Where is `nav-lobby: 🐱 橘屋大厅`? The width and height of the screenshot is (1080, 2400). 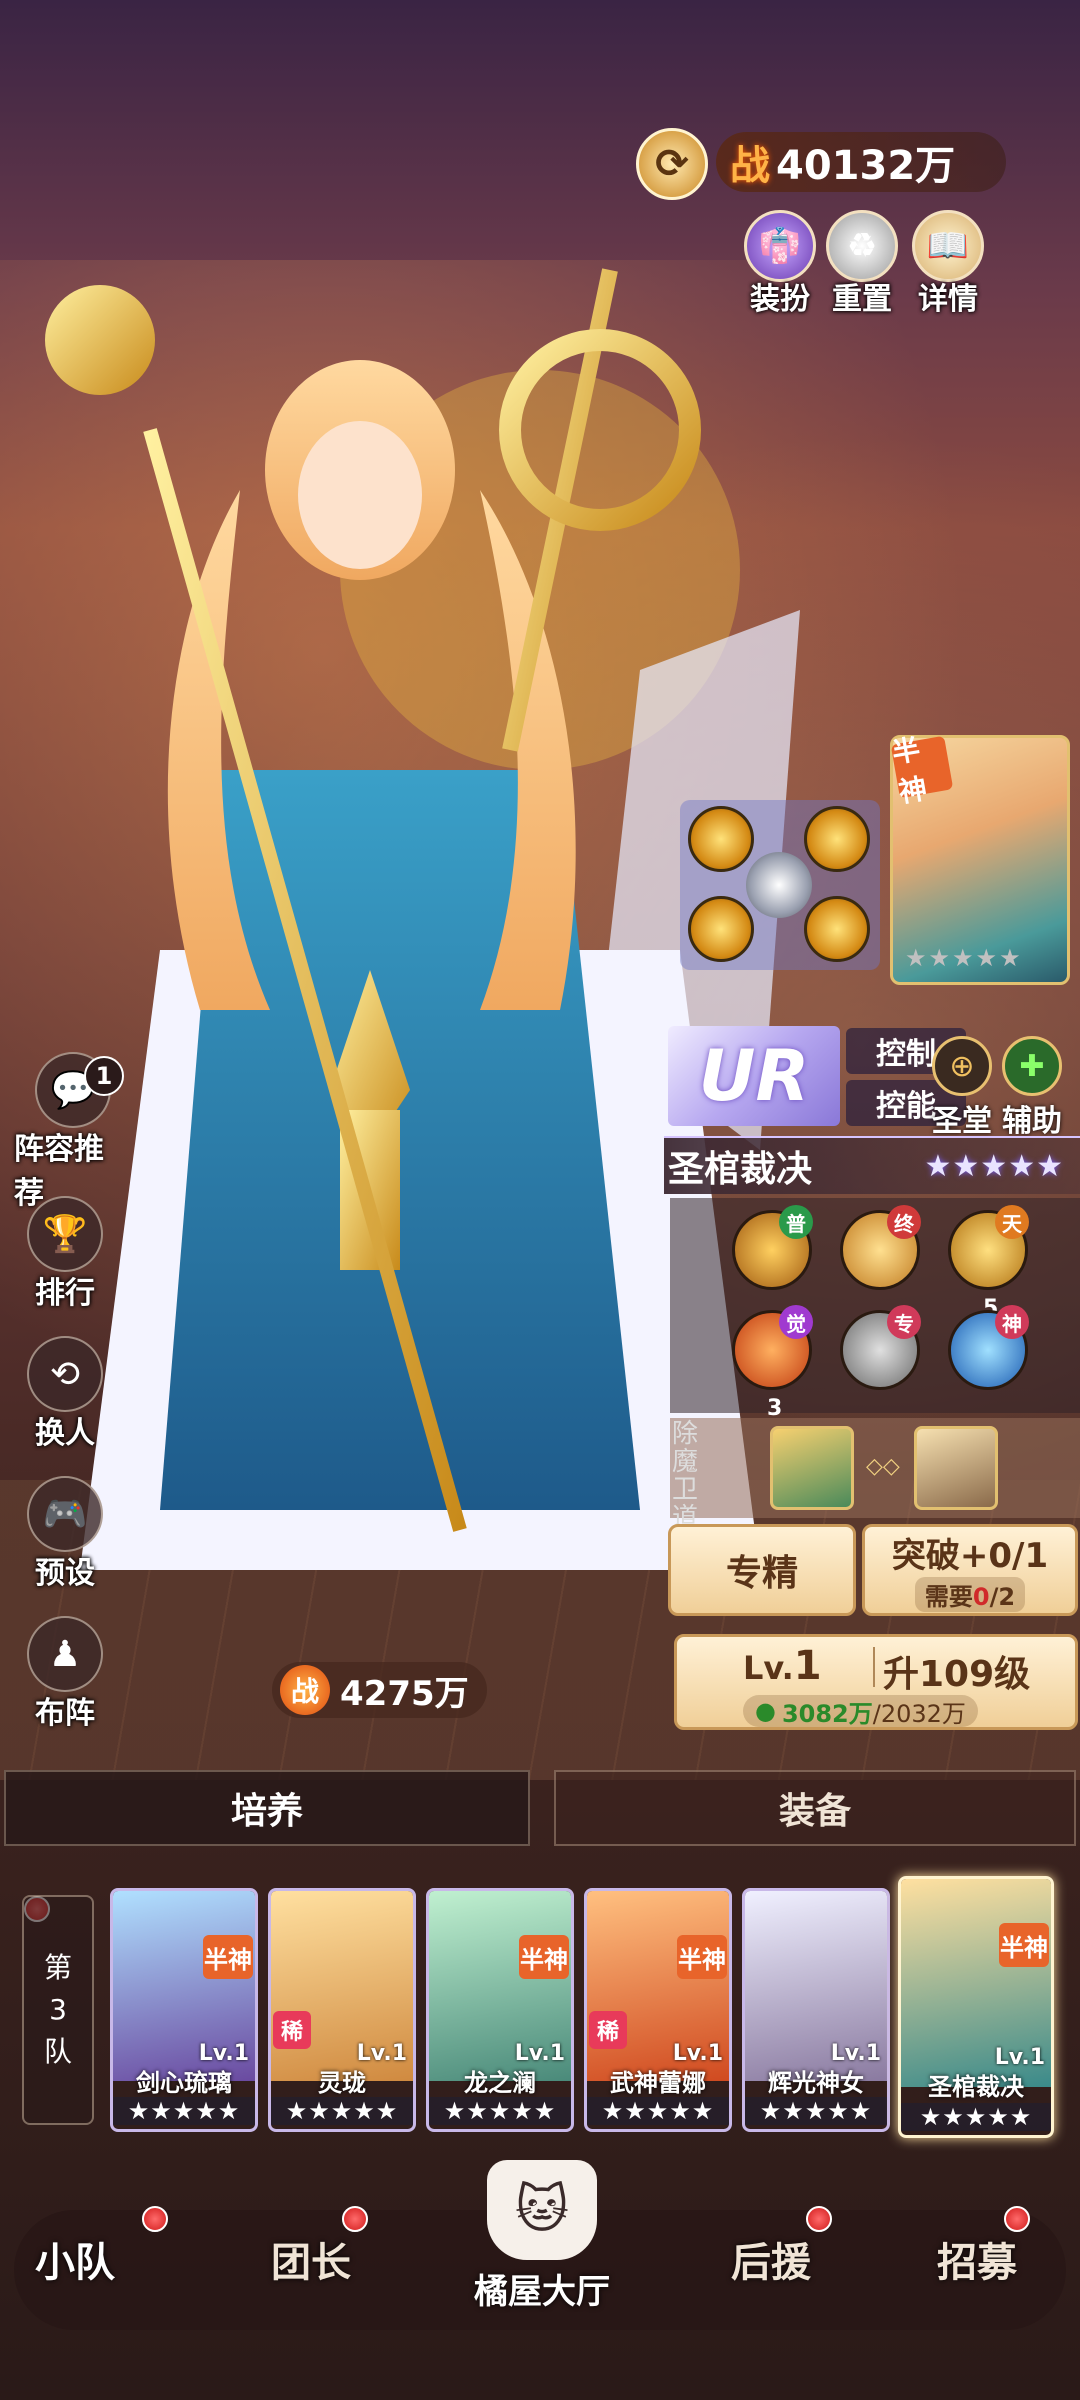 nav-lobby: 🐱 橘屋大厅 is located at coordinates (542, 2245).